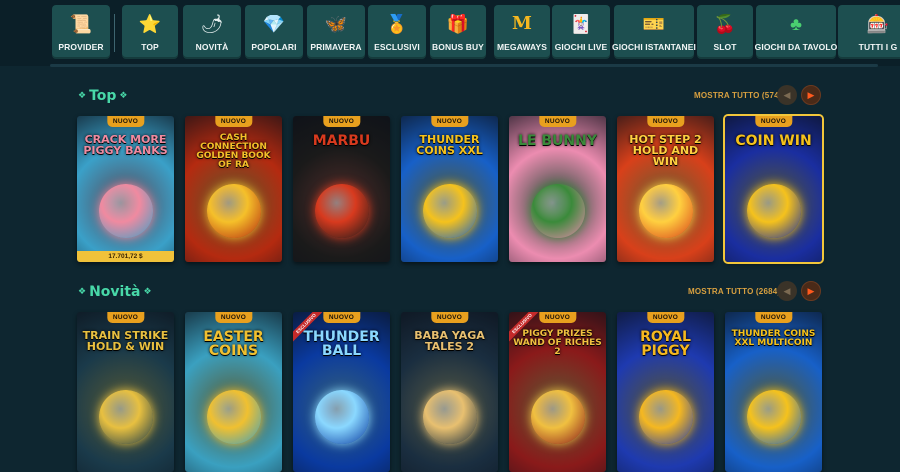  I want to click on category-primavera: 🦋 PRIMAVERA, so click(336, 32).